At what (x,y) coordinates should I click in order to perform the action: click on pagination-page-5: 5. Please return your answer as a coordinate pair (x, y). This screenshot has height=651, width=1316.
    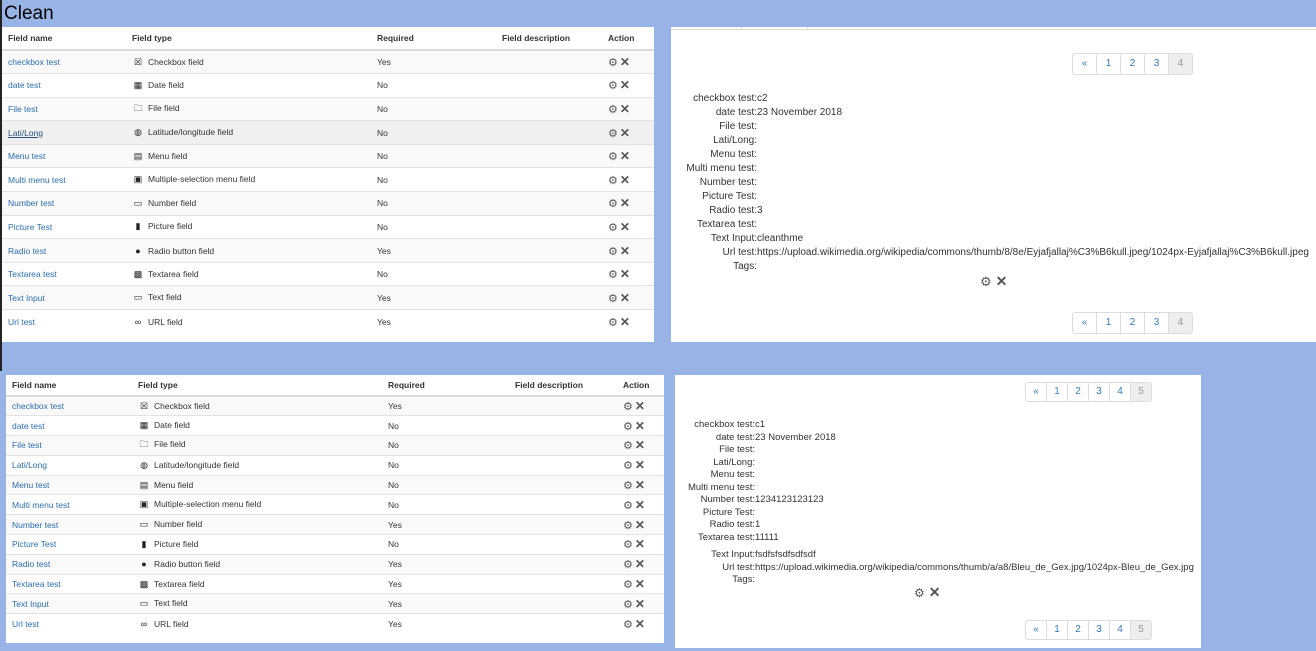
    Looking at the image, I should click on (1141, 392).